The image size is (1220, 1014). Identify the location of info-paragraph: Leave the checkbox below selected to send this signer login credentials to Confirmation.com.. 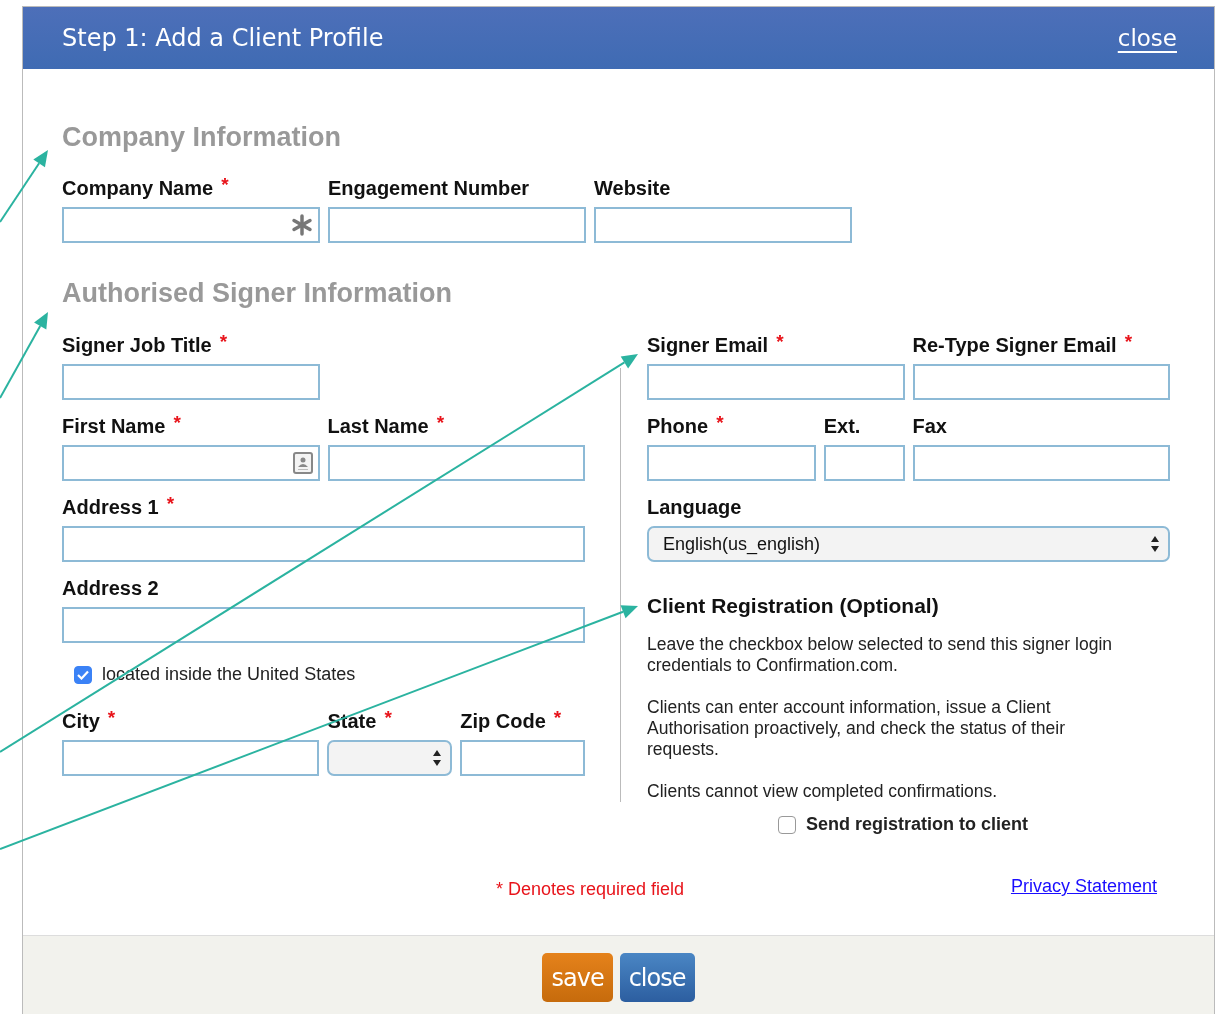
(880, 655).